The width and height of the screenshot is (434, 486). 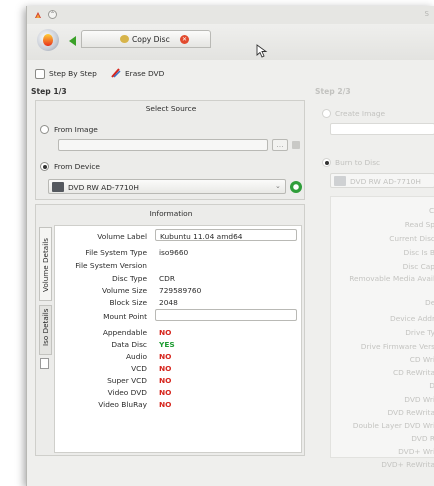 What do you see at coordinates (167, 186) in the screenshot?
I see `device-select: DVD RW AD-7710H ⌄` at bounding box center [167, 186].